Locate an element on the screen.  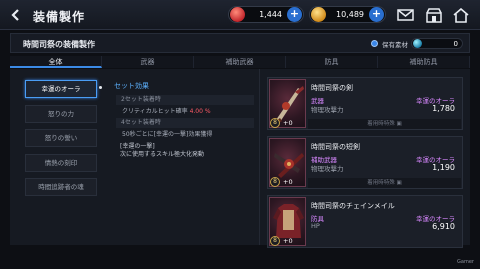
crit-label: クリティカルヒット確率 is located at coordinates (155, 111).